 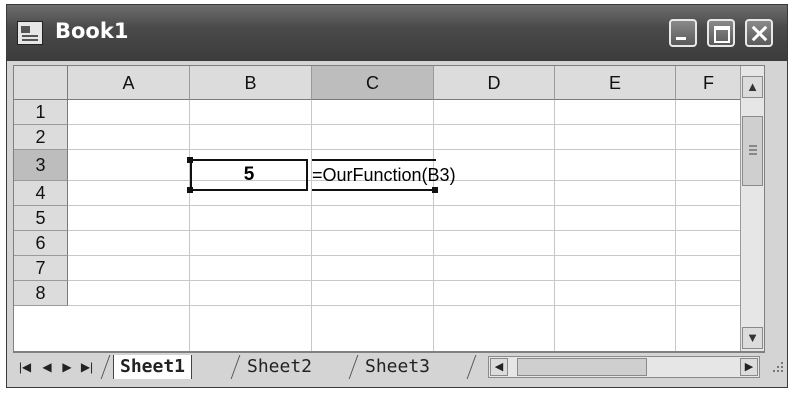 I want to click on sheet-tab-bar: |◀ ◀ ▶ ▶| Sheet1 Sheet2 Sheet3 ◀ ▶, so click(x=389, y=367).